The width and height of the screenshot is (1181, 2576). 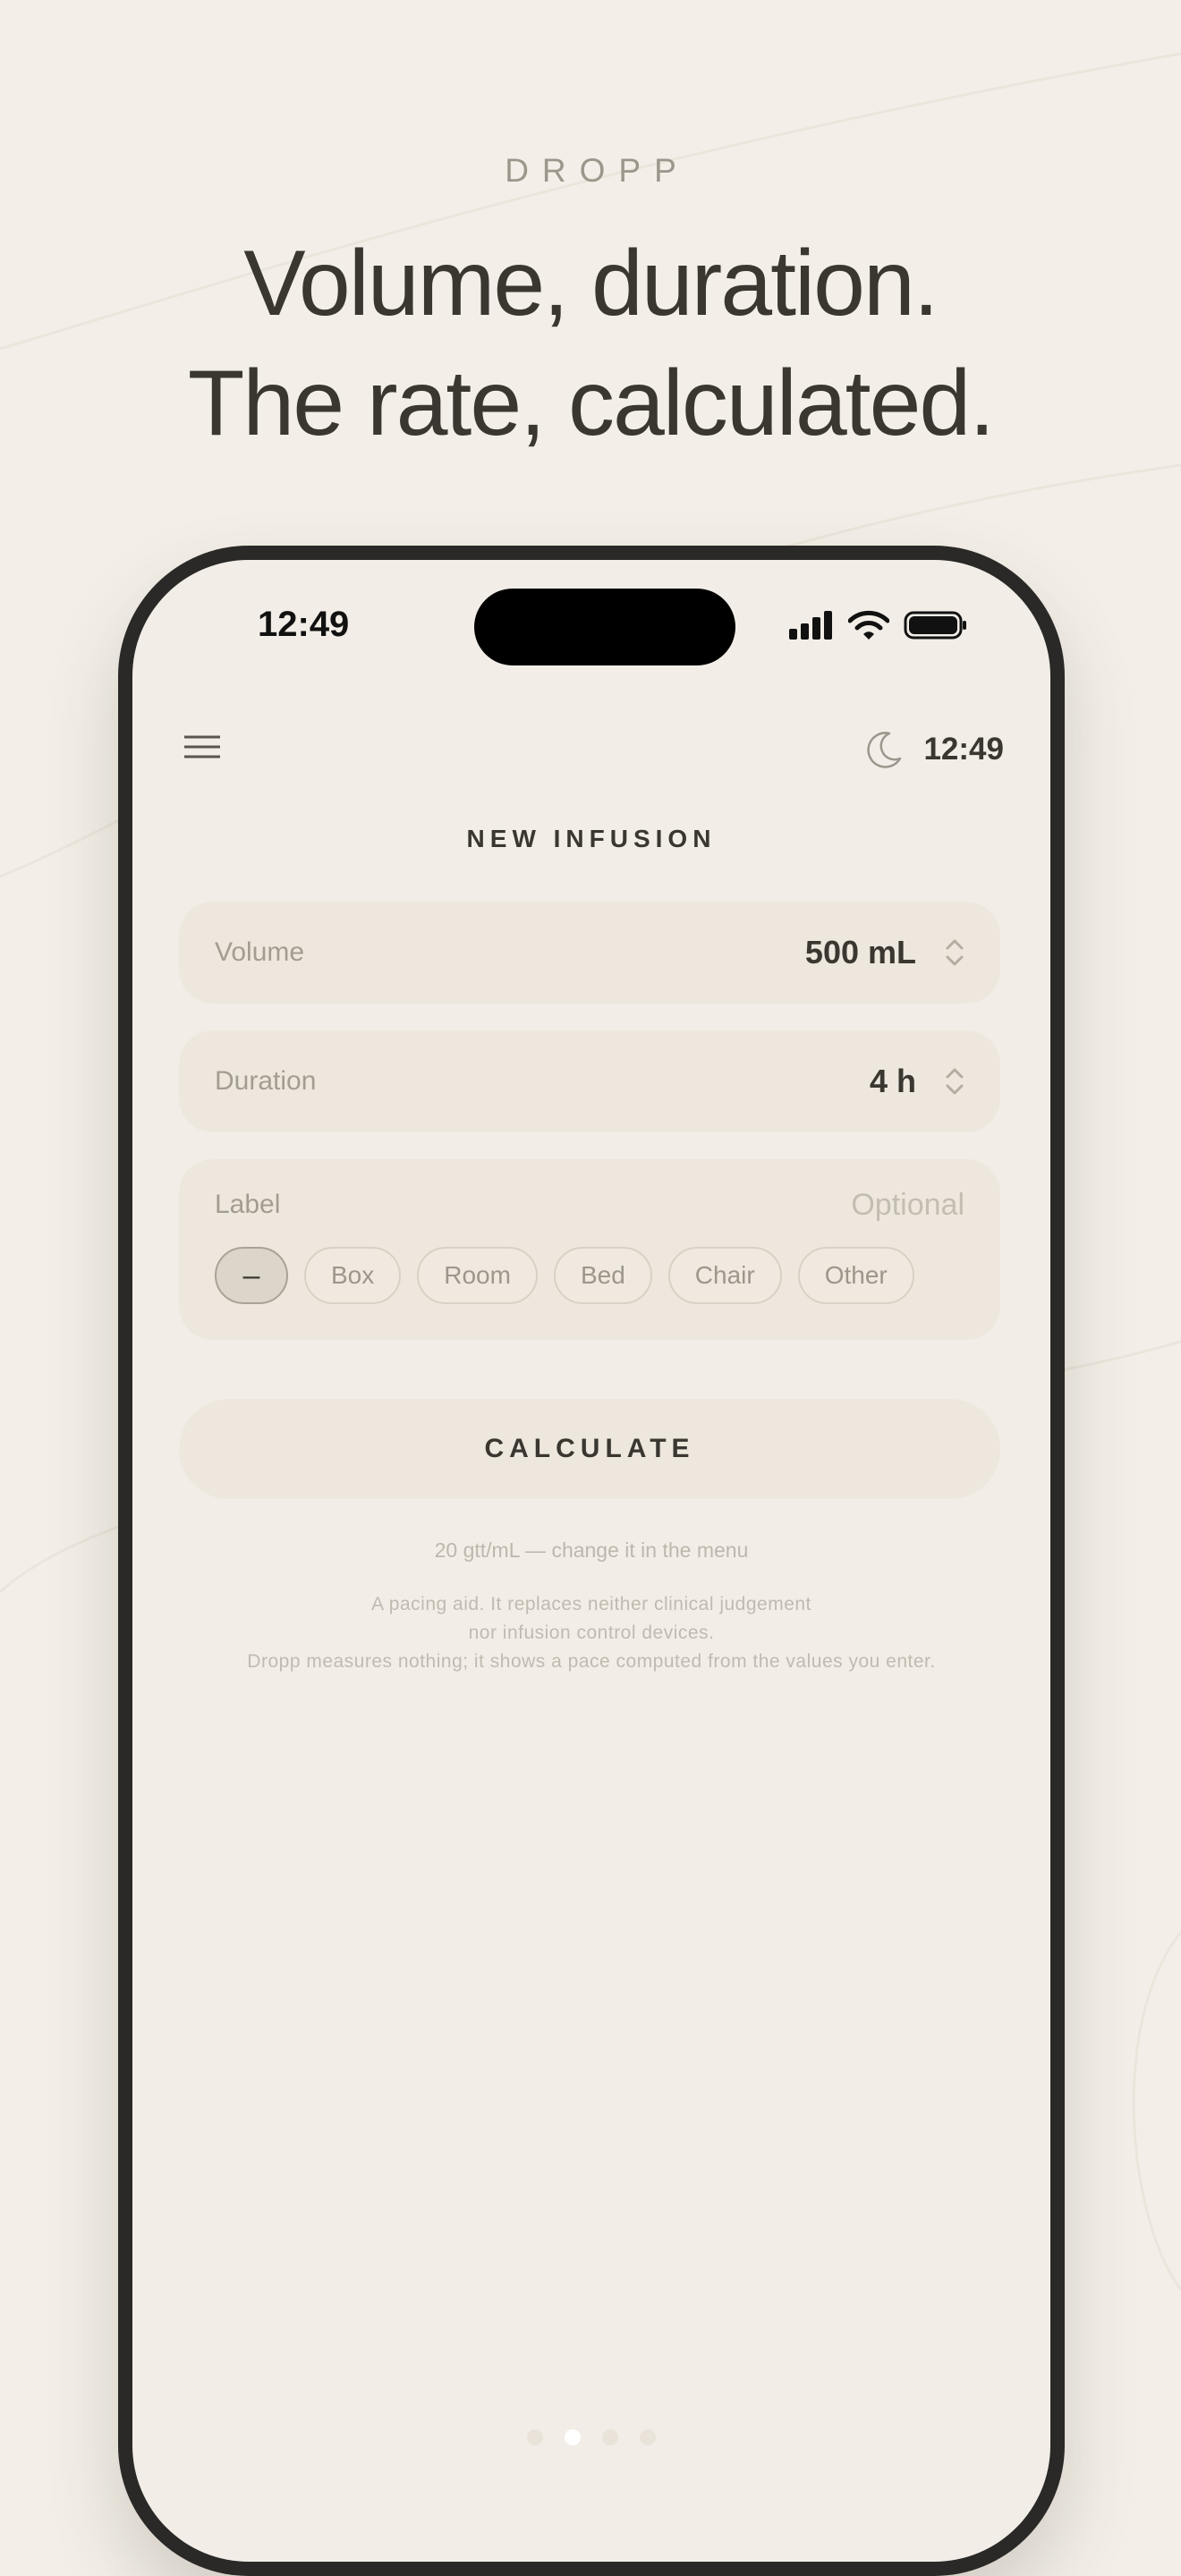 I want to click on duration-field: Duration 4 h, so click(x=589, y=1081).